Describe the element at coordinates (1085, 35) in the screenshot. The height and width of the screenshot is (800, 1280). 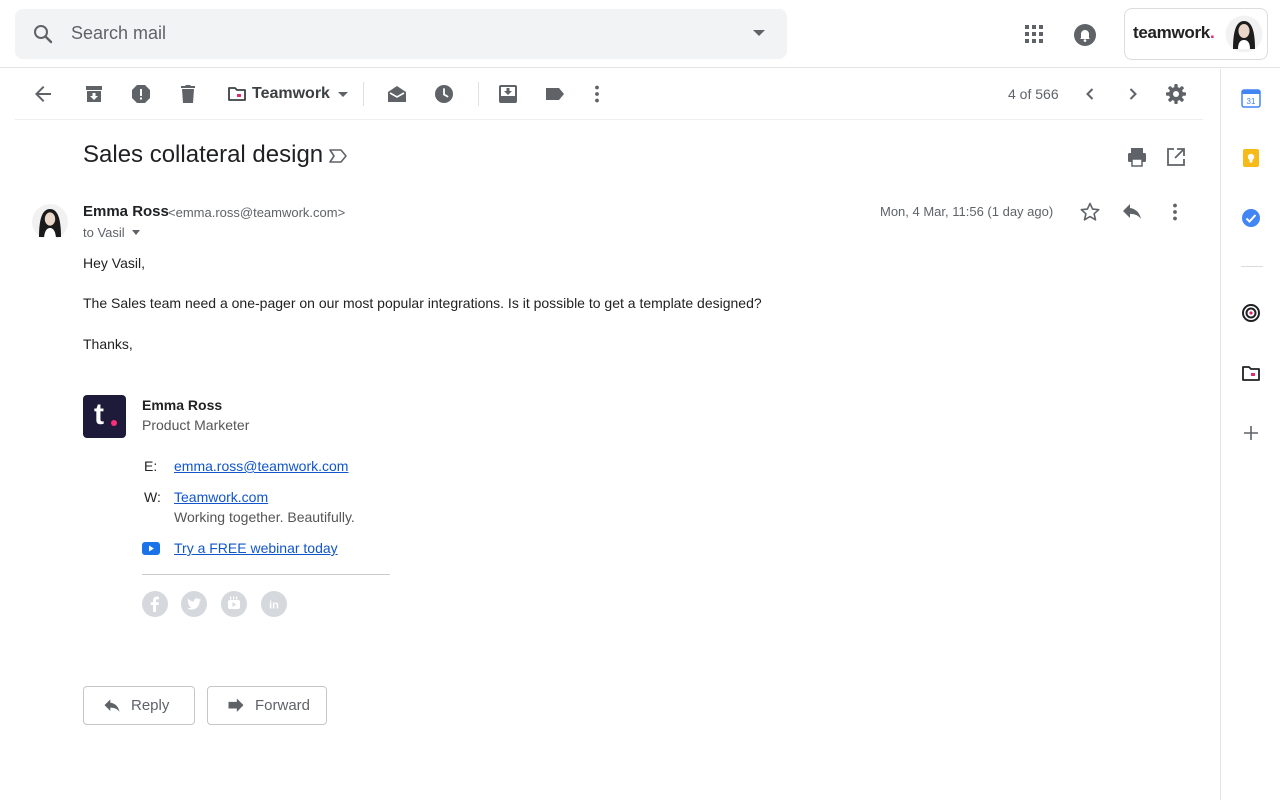
I see `notifications-bell-icon` at that location.